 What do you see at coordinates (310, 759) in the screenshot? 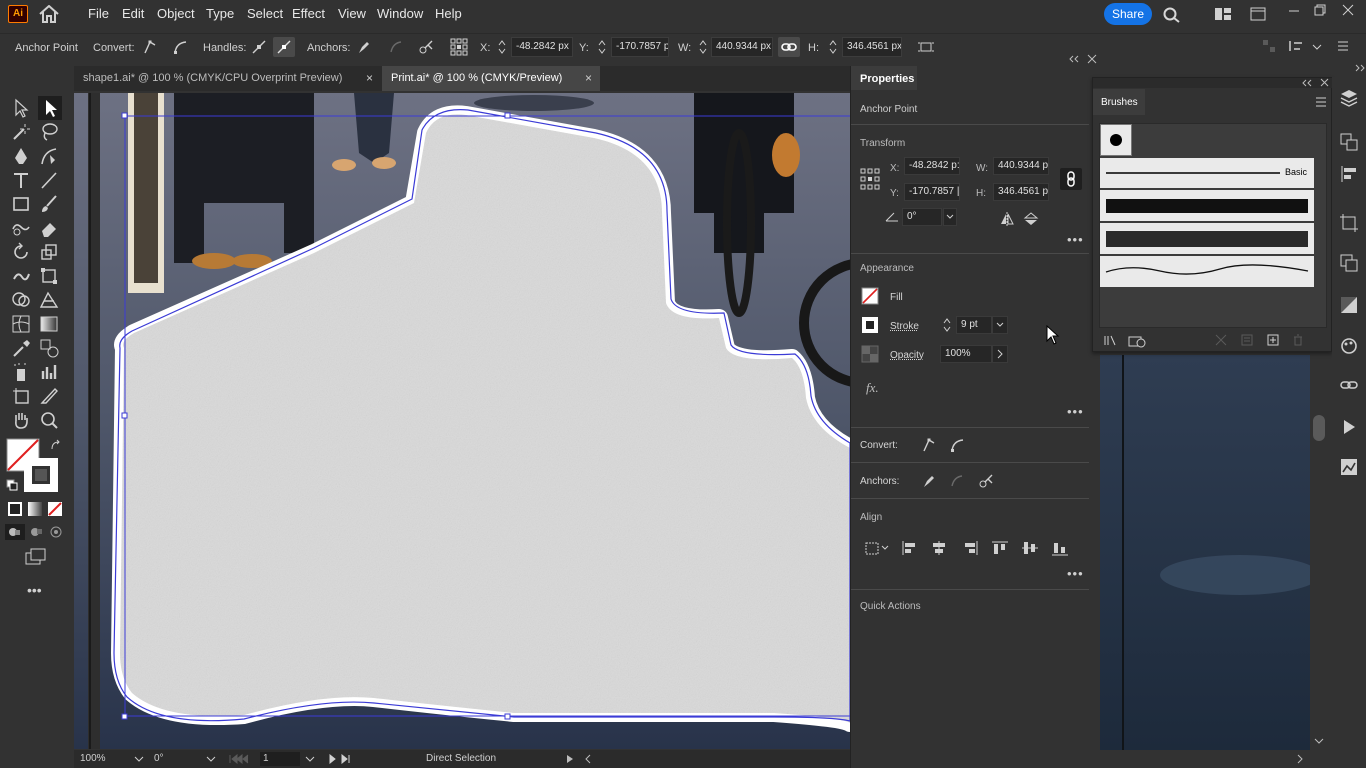
I see `artboard-chevron-down-icon` at bounding box center [310, 759].